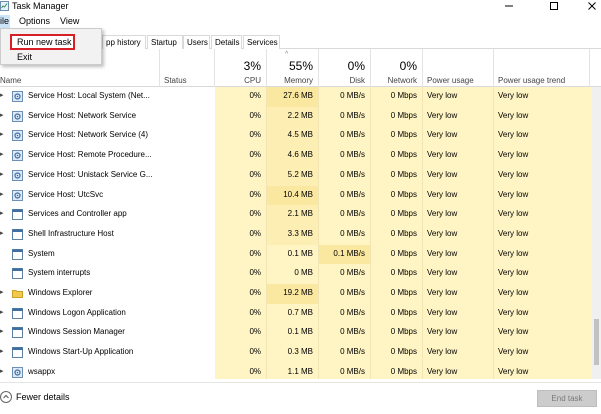 The width and height of the screenshot is (601, 414). I want to click on column-trend-label: Power usage trend, so click(532, 80).